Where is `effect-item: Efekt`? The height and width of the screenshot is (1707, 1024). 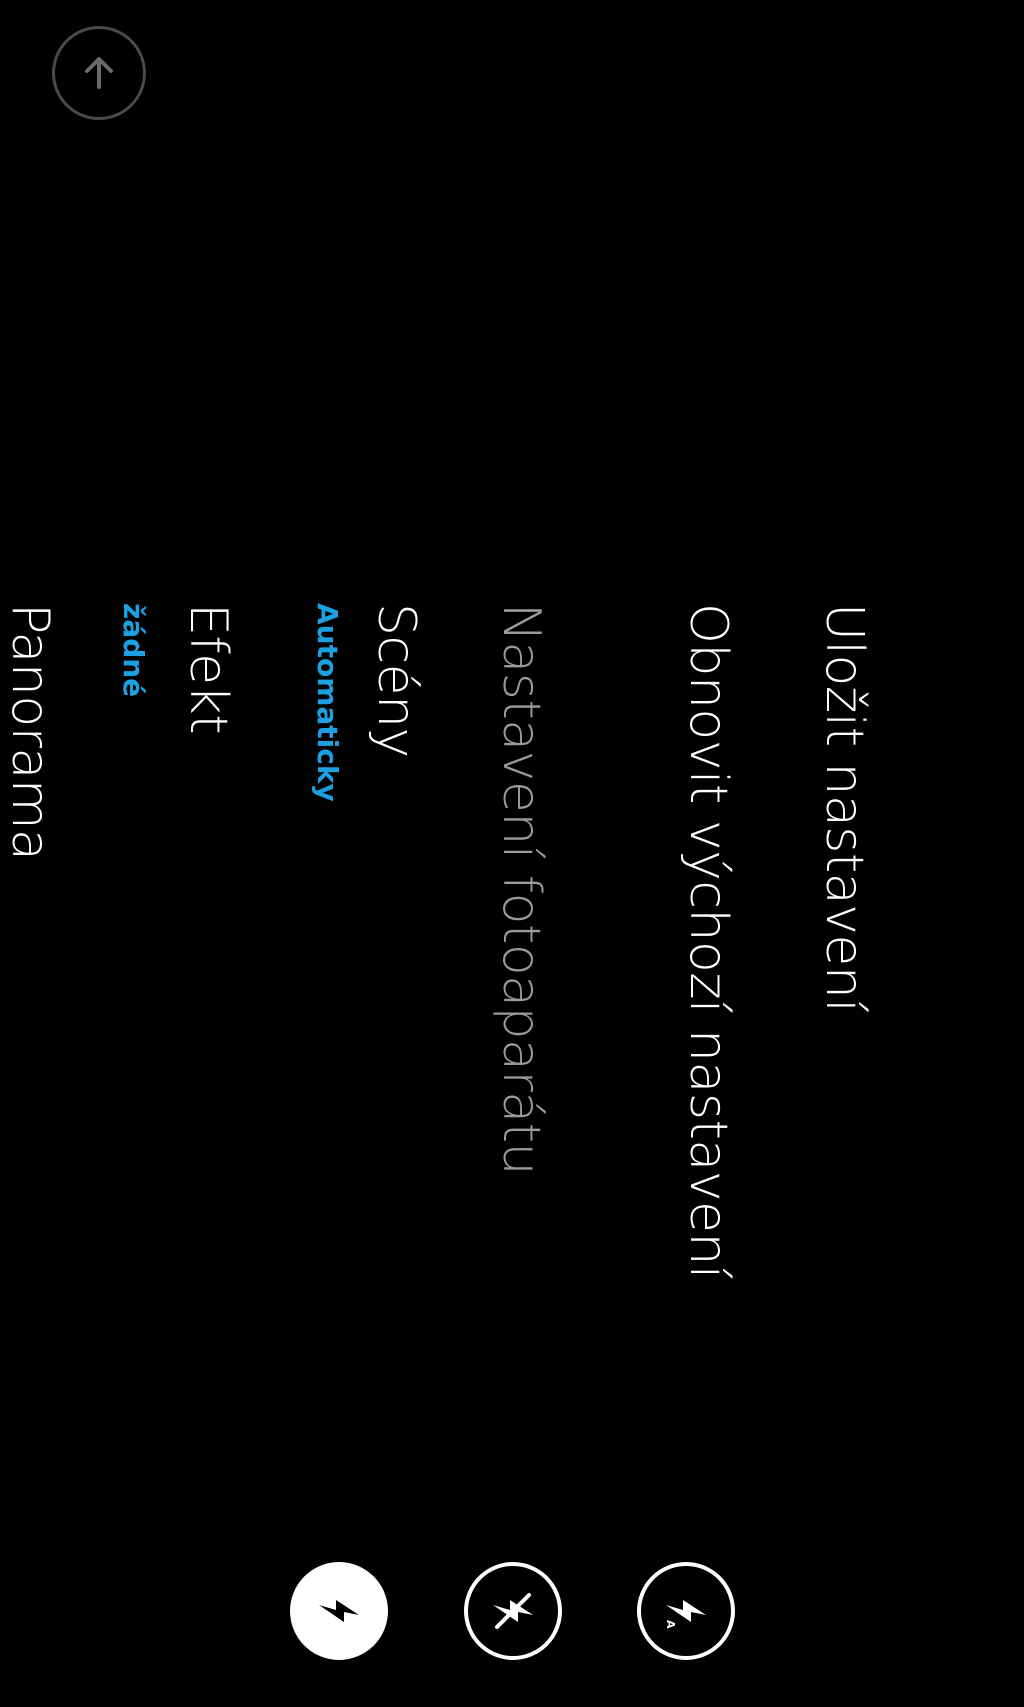 effect-item: Efekt is located at coordinates (208, 668).